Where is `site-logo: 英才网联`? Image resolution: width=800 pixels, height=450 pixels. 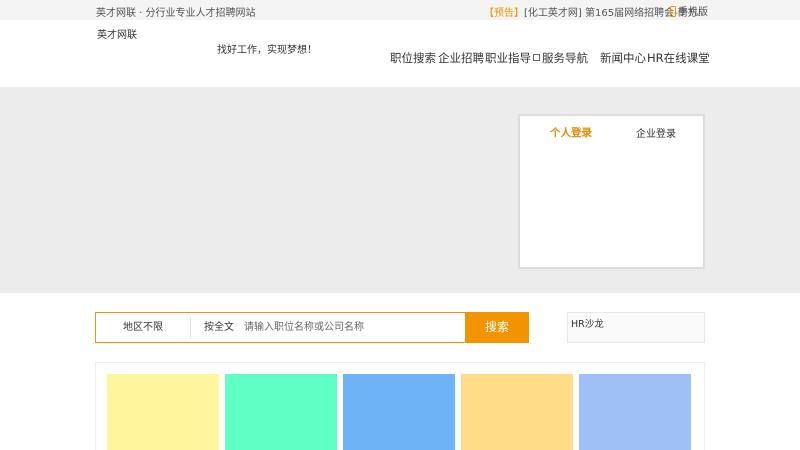
site-logo: 英才网联 is located at coordinates (117, 33).